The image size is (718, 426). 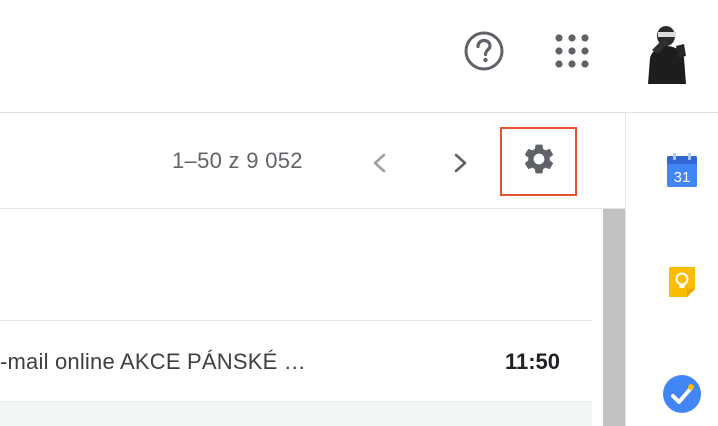 I want to click on next-page-button, so click(x=460, y=163).